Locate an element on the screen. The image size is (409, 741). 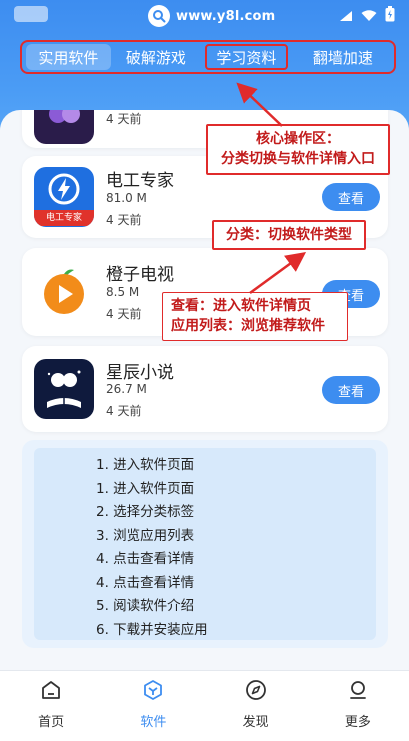
app-card: 星辰小说 26.7 M 4 天前 查看 is located at coordinates (205, 389).